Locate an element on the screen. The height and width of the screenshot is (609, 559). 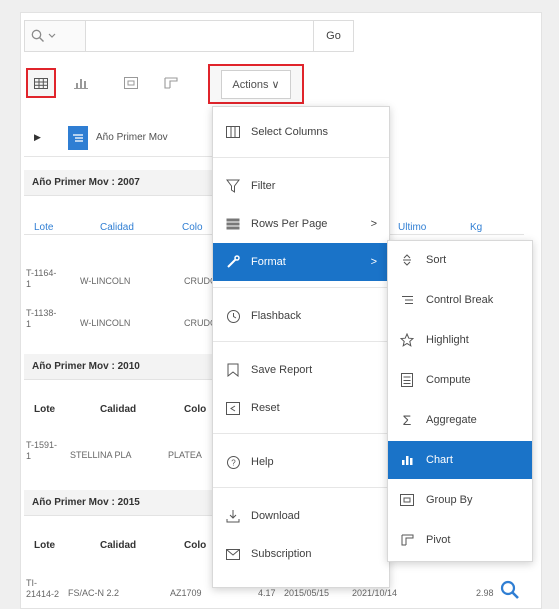
menu-item-label: Select Columns is located at coordinates (290, 132).